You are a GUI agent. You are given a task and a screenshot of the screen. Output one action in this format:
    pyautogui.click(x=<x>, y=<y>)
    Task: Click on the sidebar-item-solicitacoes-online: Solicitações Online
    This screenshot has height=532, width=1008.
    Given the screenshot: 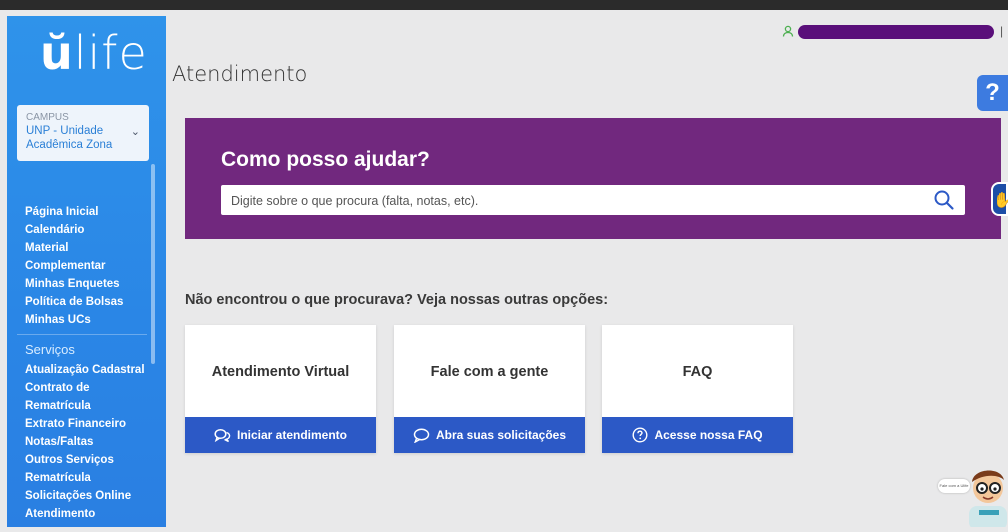 What is the action you would take?
    pyautogui.click(x=90, y=496)
    